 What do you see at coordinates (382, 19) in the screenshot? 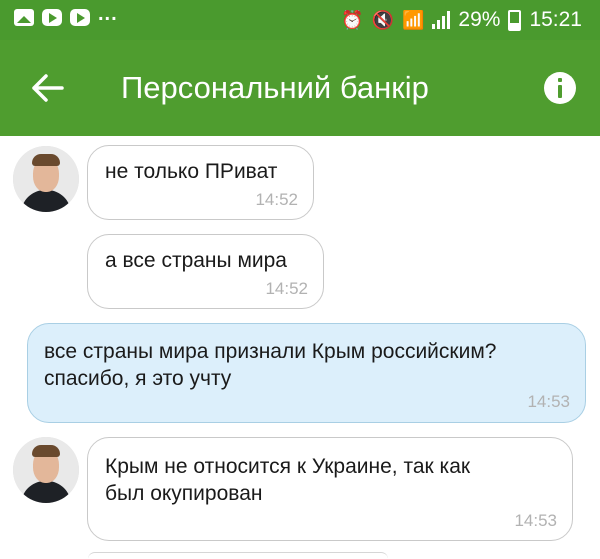
I see `mute-icon: 🔇` at bounding box center [382, 19].